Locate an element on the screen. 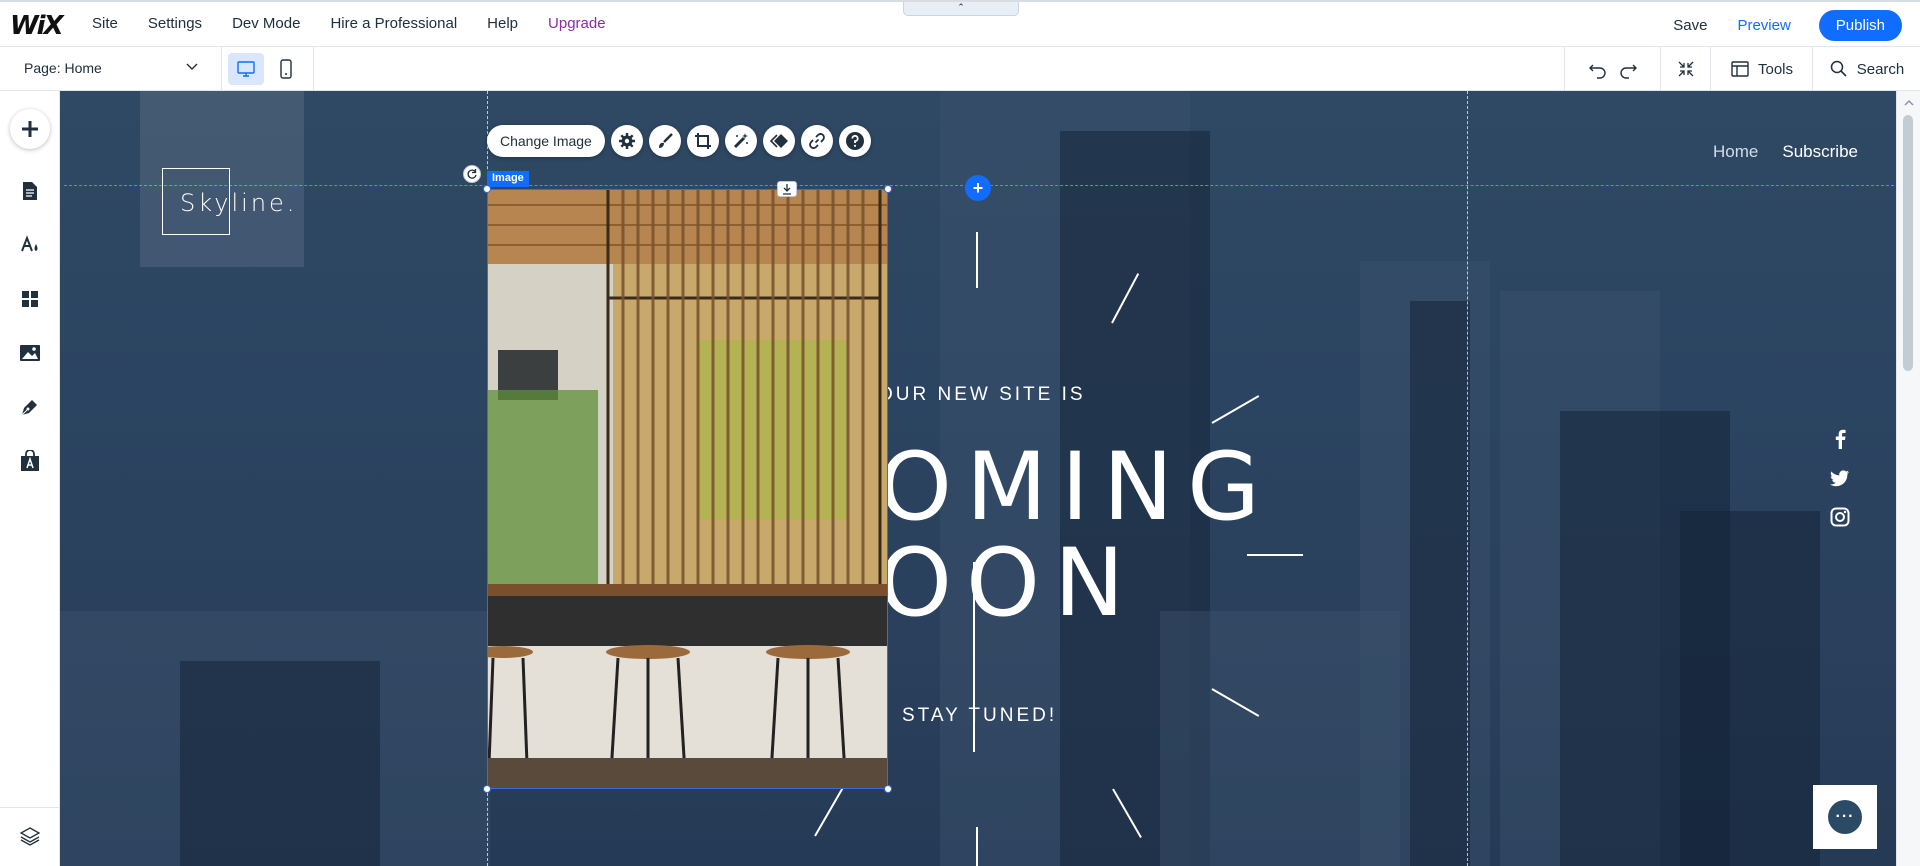 Image resolution: width=1920 pixels, height=866 pixels. top-actions: Save Preview Publish is located at coordinates (1787, 25).